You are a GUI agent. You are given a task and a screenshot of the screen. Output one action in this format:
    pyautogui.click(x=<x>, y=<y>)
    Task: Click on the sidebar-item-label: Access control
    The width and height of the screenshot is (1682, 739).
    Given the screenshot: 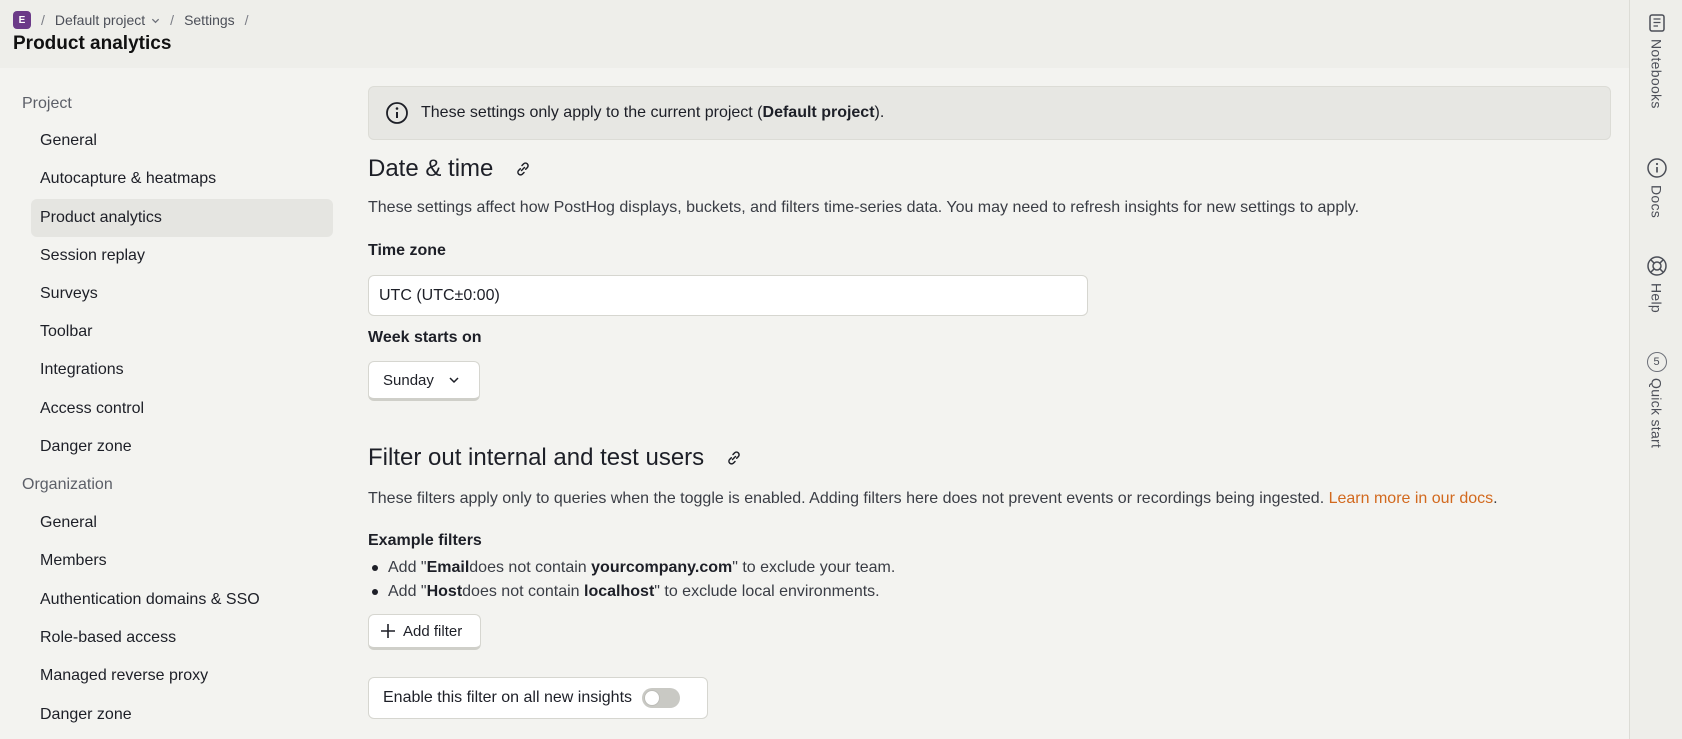 What is the action you would take?
    pyautogui.click(x=92, y=408)
    